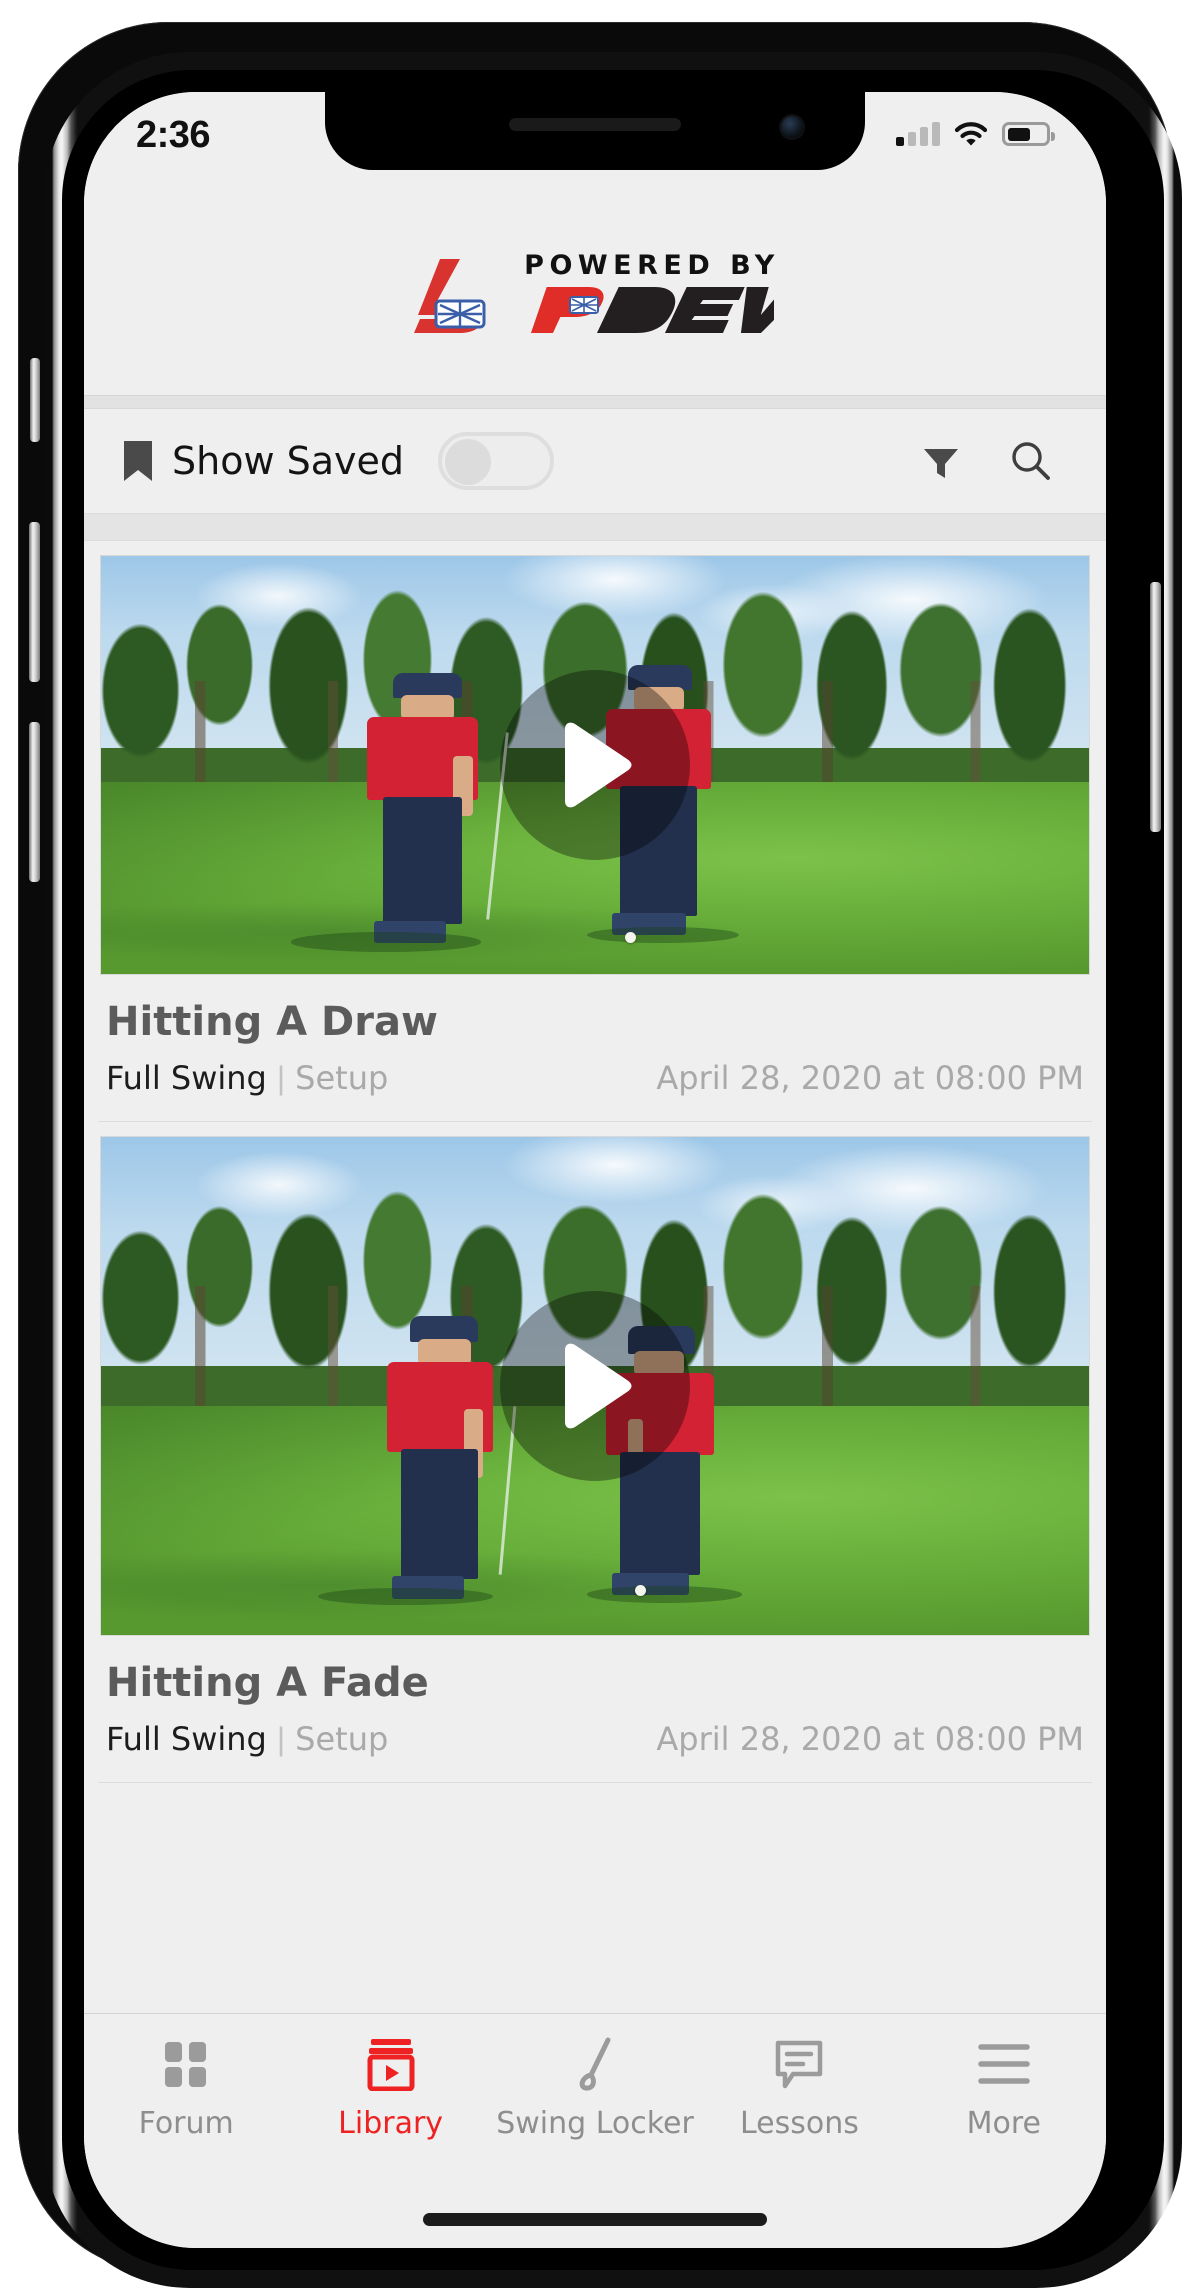  I want to click on pdev-wordmark, so click(649, 310).